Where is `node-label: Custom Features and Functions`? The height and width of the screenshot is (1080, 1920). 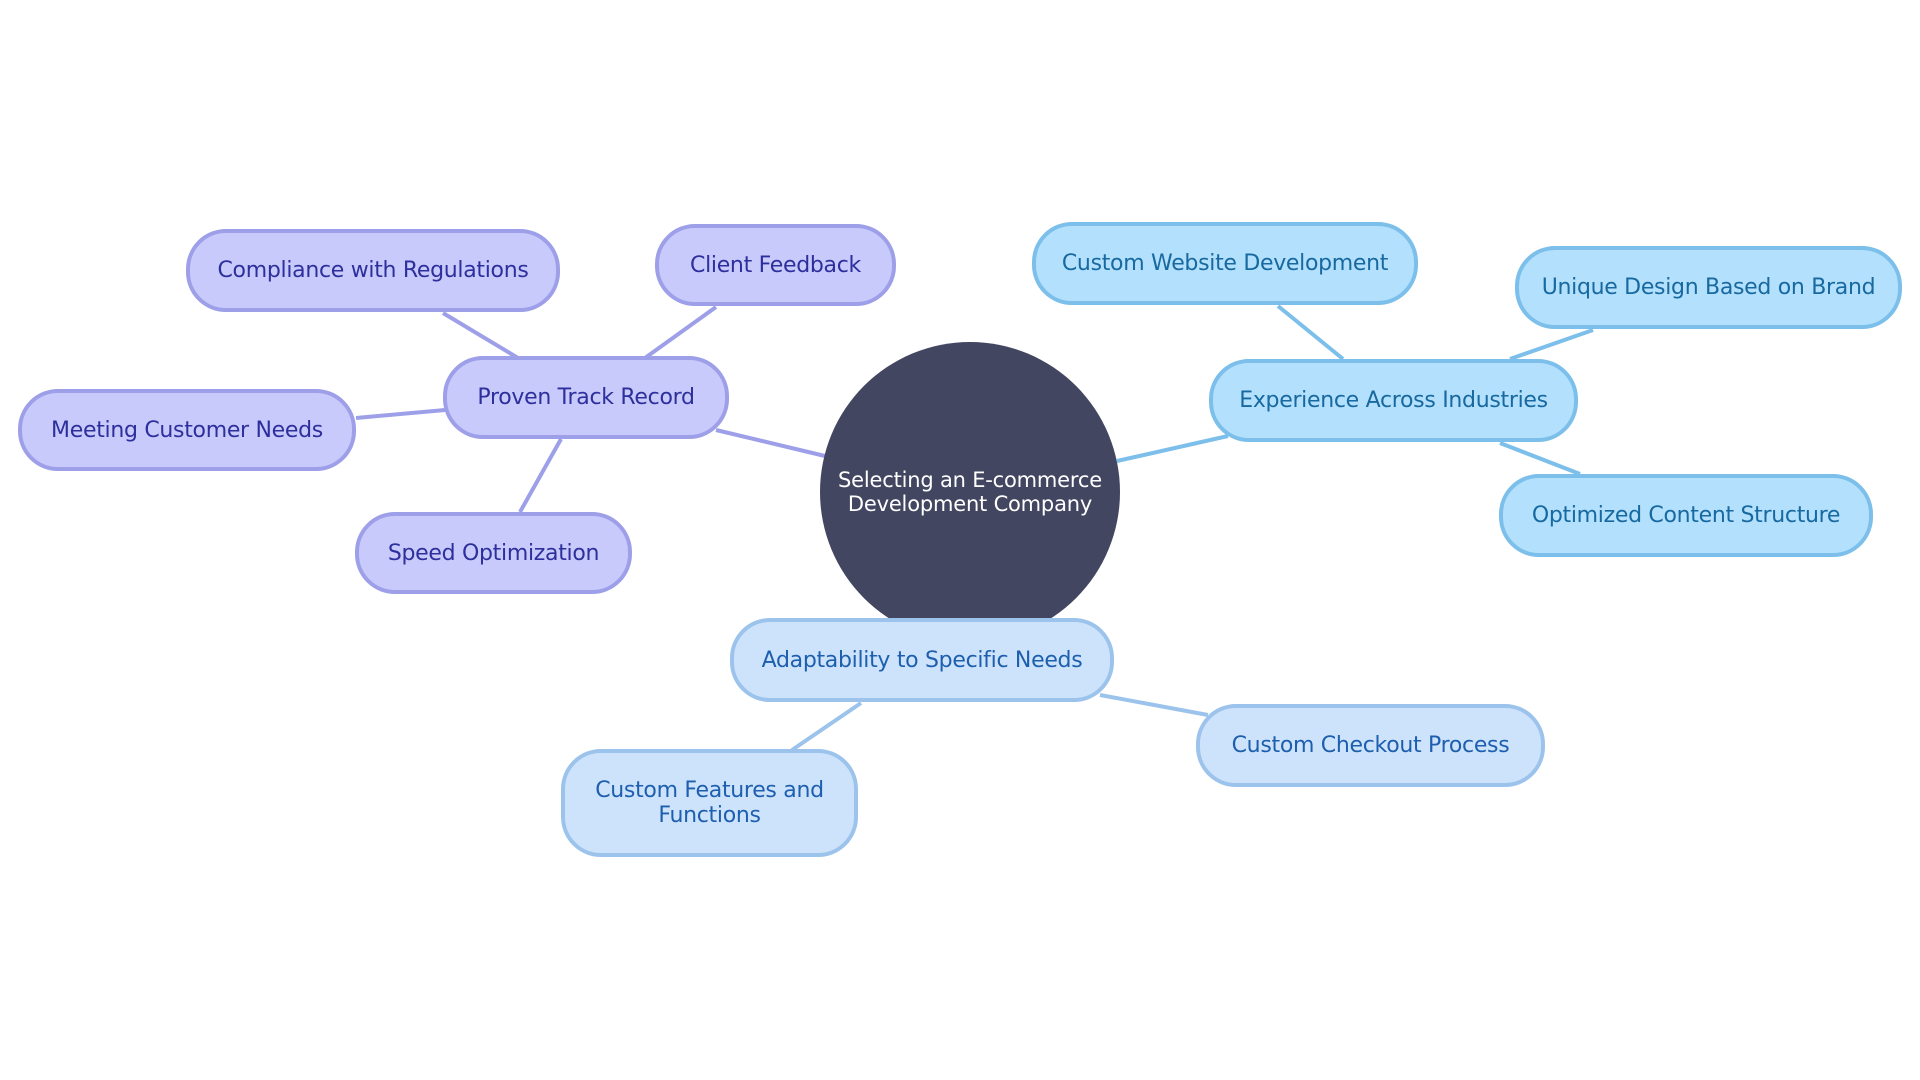
node-label: Custom Features and Functions is located at coordinates (709, 803).